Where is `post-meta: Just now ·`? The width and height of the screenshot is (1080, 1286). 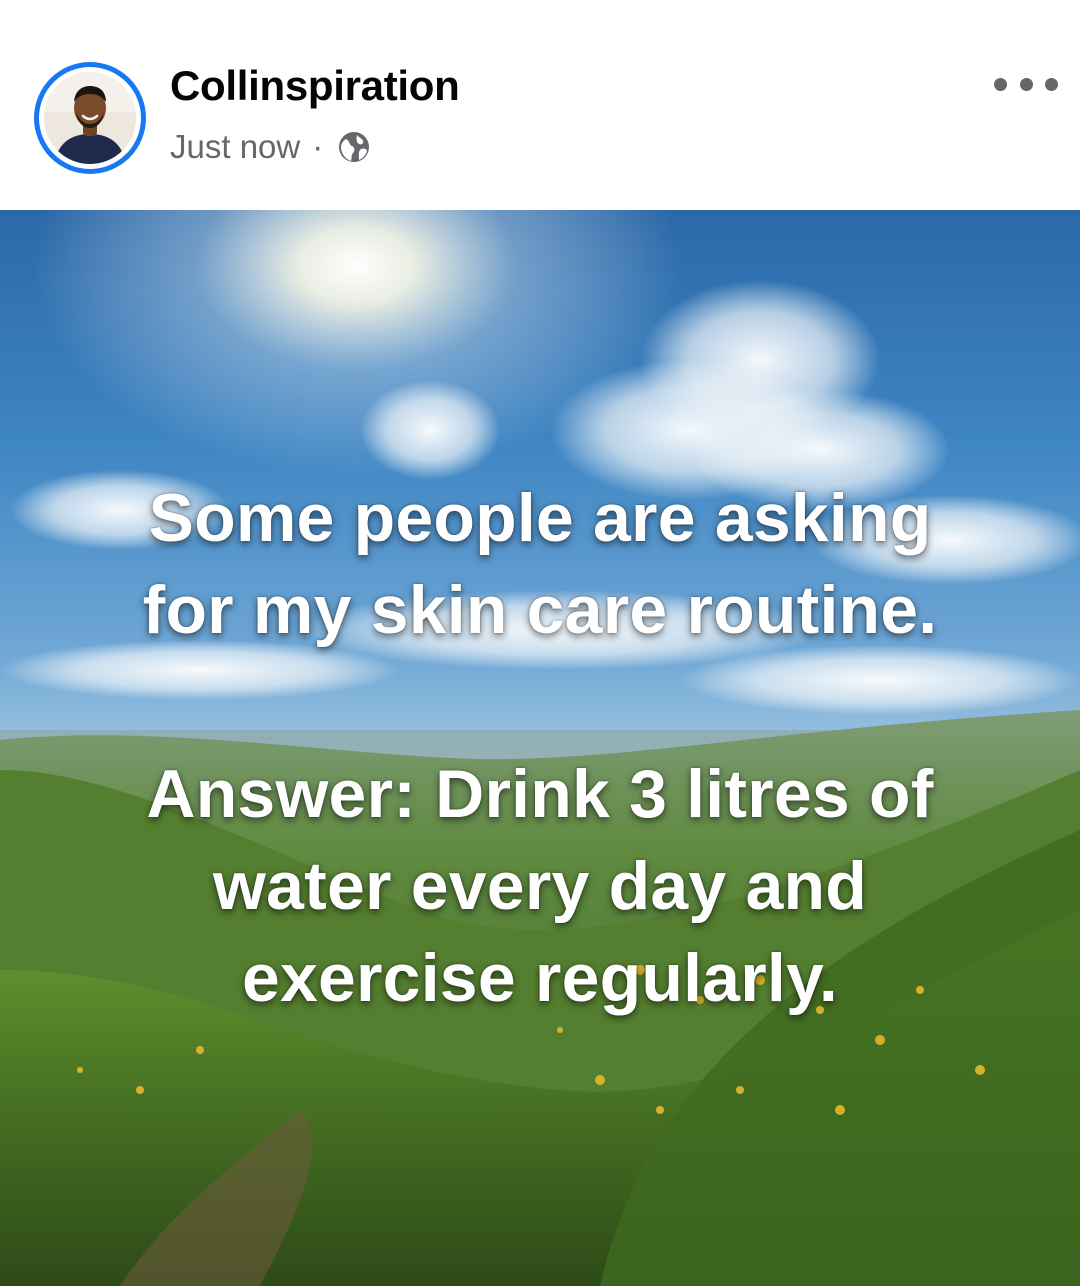
post-meta: Just now · is located at coordinates (270, 147).